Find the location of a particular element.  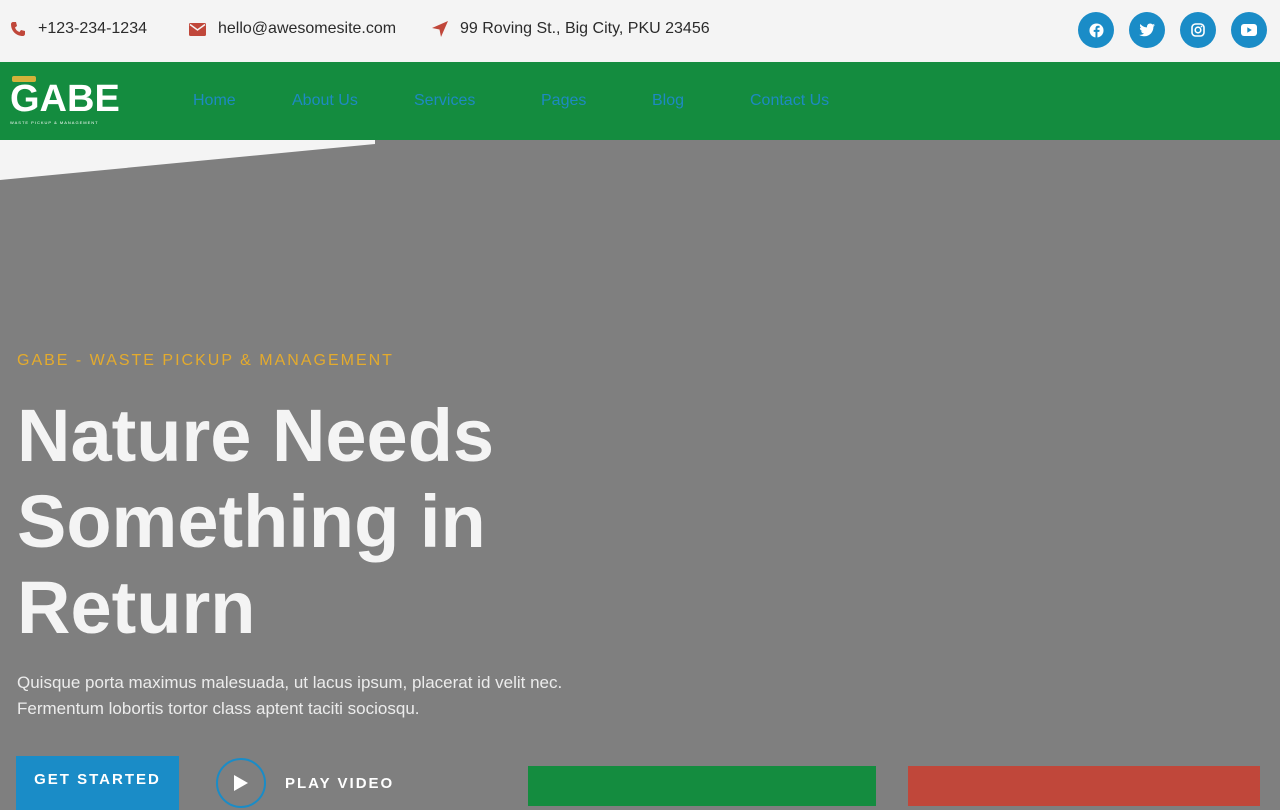

nav-about-us: About Us is located at coordinates (325, 101).